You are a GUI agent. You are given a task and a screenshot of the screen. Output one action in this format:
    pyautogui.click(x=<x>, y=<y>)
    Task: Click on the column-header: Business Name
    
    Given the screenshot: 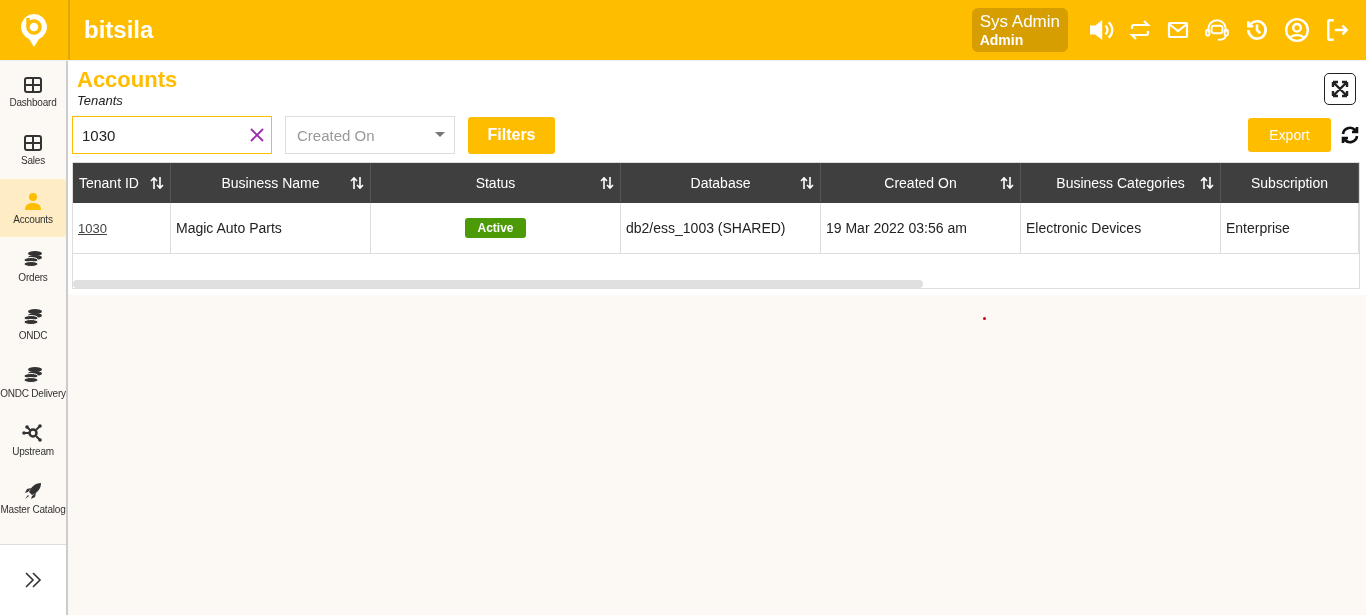 What is the action you would take?
    pyautogui.click(x=270, y=183)
    